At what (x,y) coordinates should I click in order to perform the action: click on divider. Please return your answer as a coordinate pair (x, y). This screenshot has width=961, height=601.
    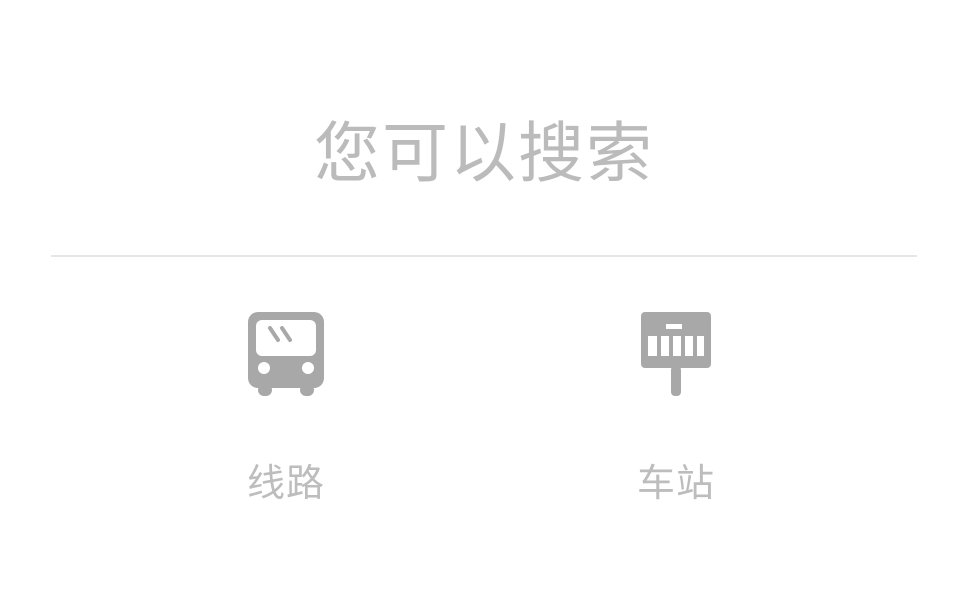
    Looking at the image, I should click on (484, 256).